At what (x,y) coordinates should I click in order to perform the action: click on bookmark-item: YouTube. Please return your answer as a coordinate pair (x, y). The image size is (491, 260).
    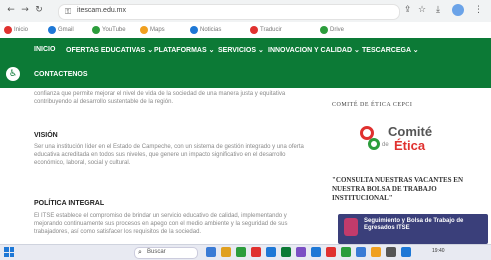
    Looking at the image, I should click on (109, 30).